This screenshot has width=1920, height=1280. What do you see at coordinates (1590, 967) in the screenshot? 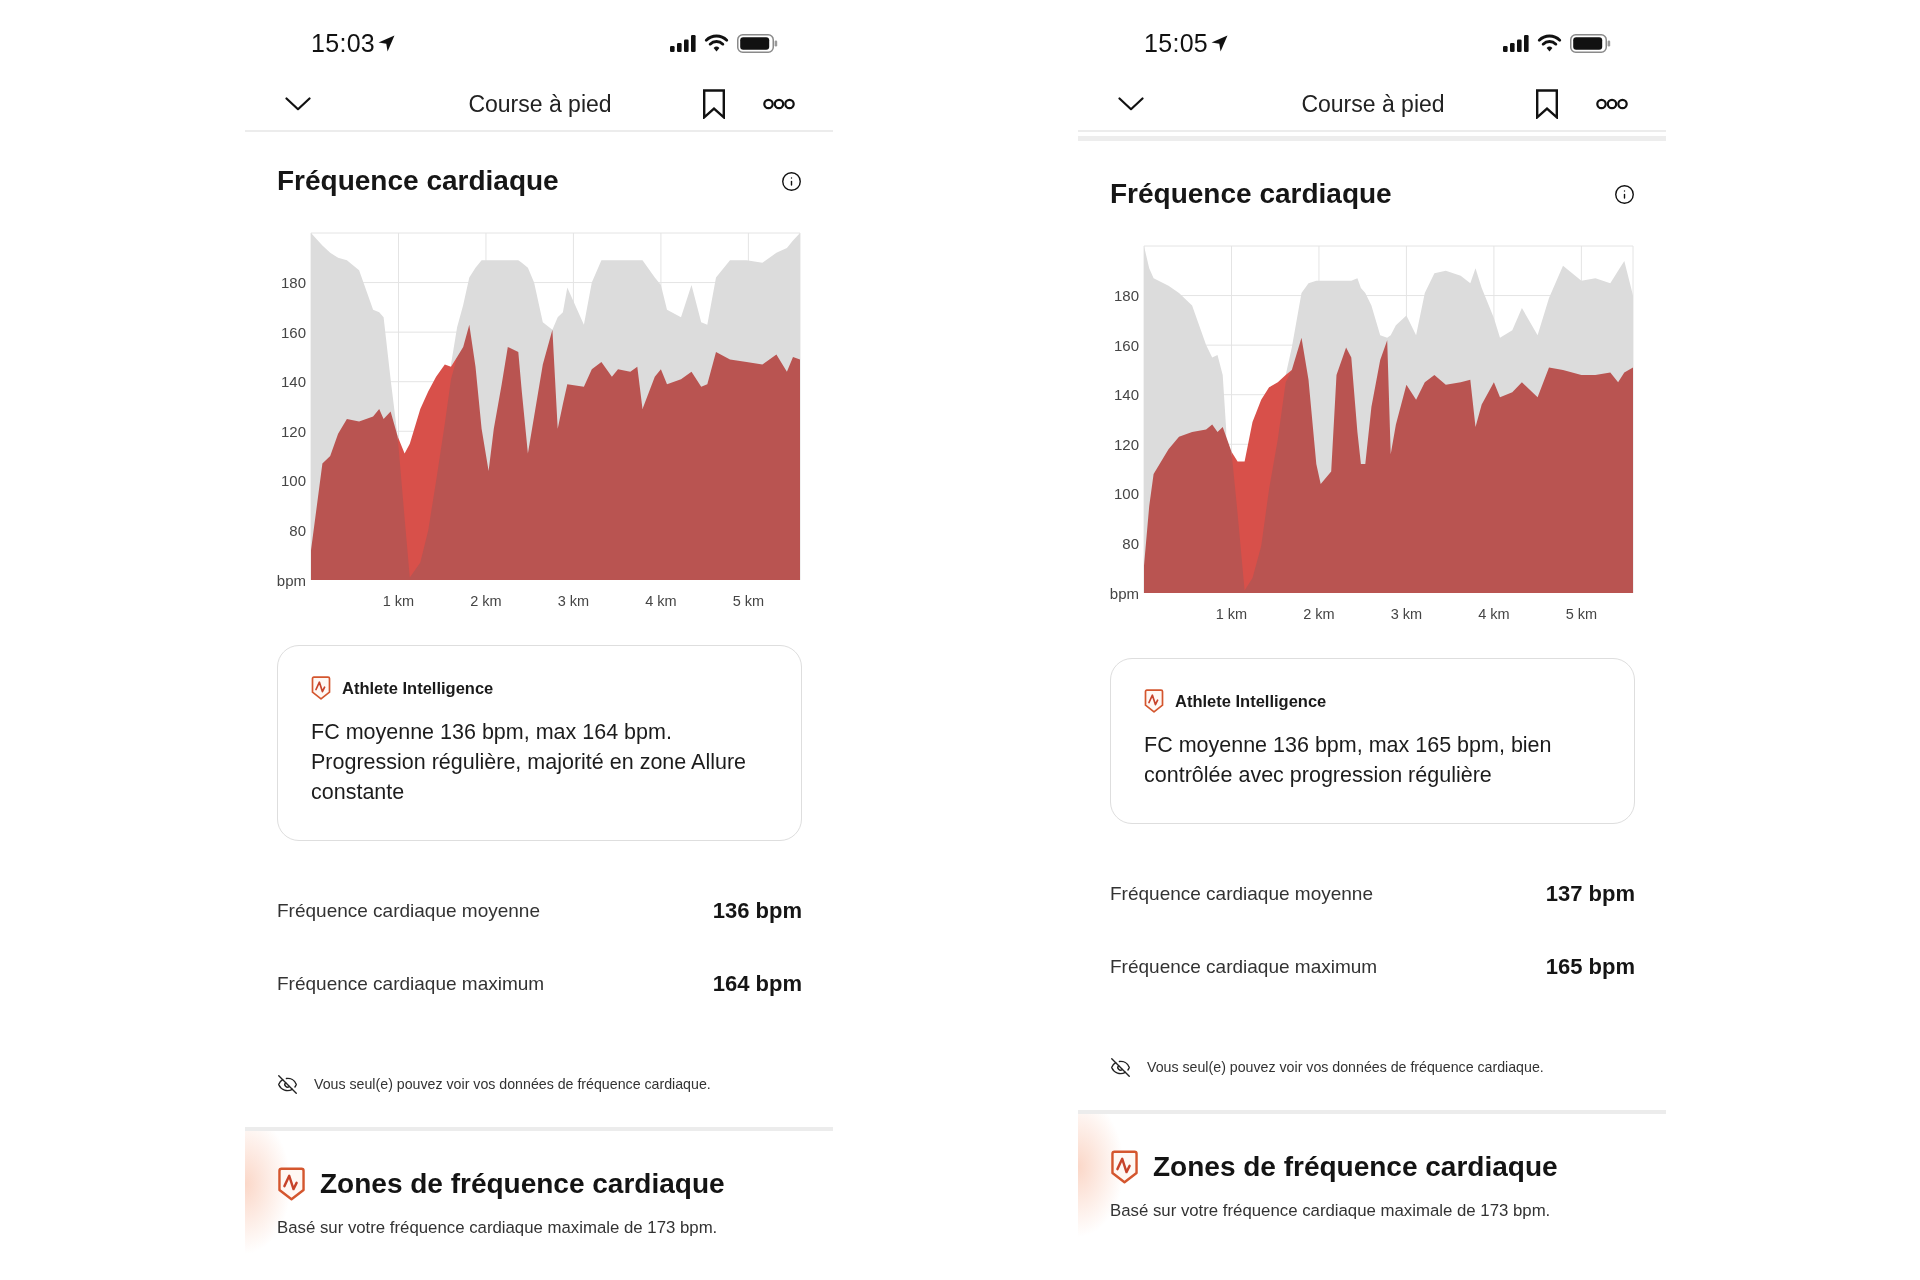
I see `stat-value: 165 bpm` at bounding box center [1590, 967].